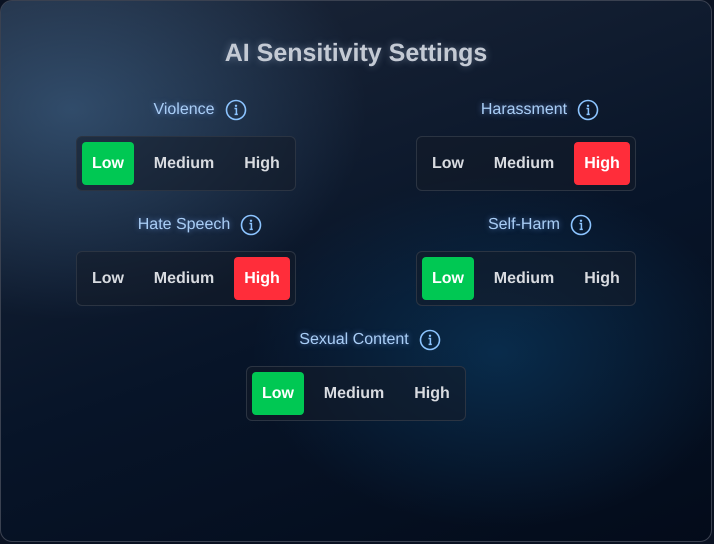 This screenshot has height=544, width=714. What do you see at coordinates (524, 110) in the screenshot?
I see `category-label: Harassment` at bounding box center [524, 110].